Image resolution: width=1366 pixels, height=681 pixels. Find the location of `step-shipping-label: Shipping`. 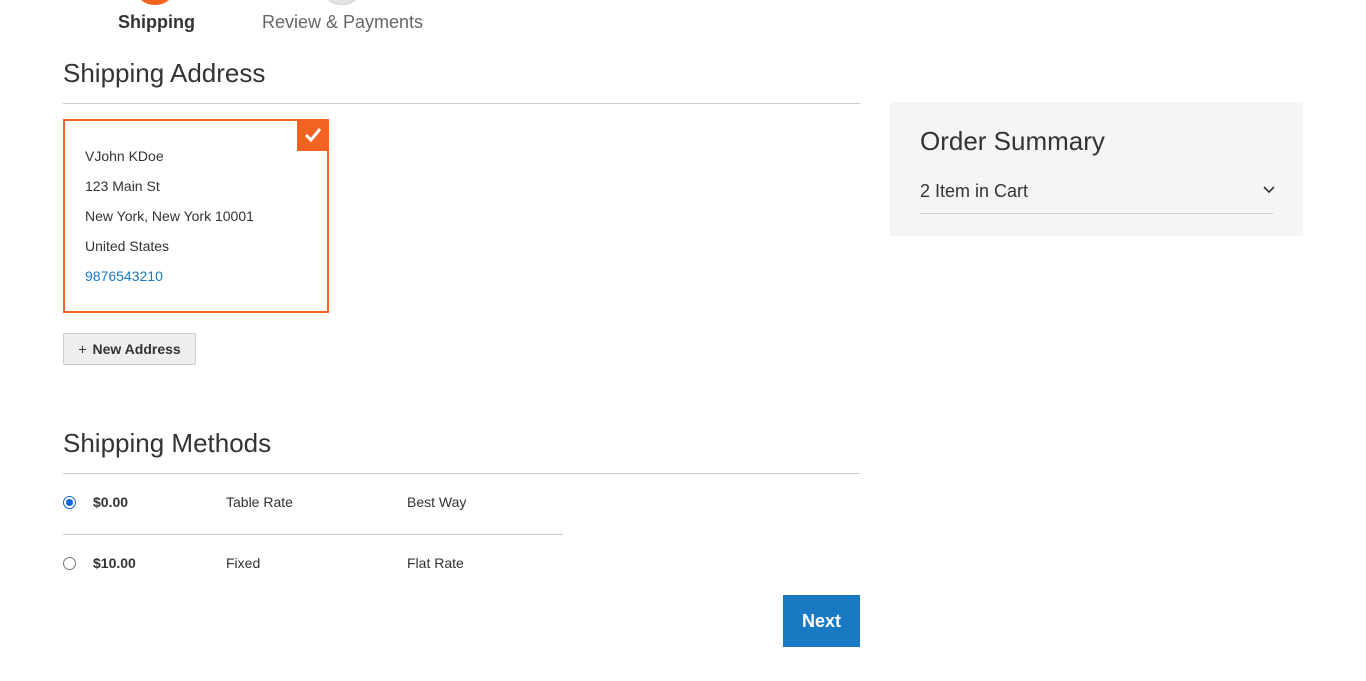

step-shipping-label: Shipping is located at coordinates (156, 22).